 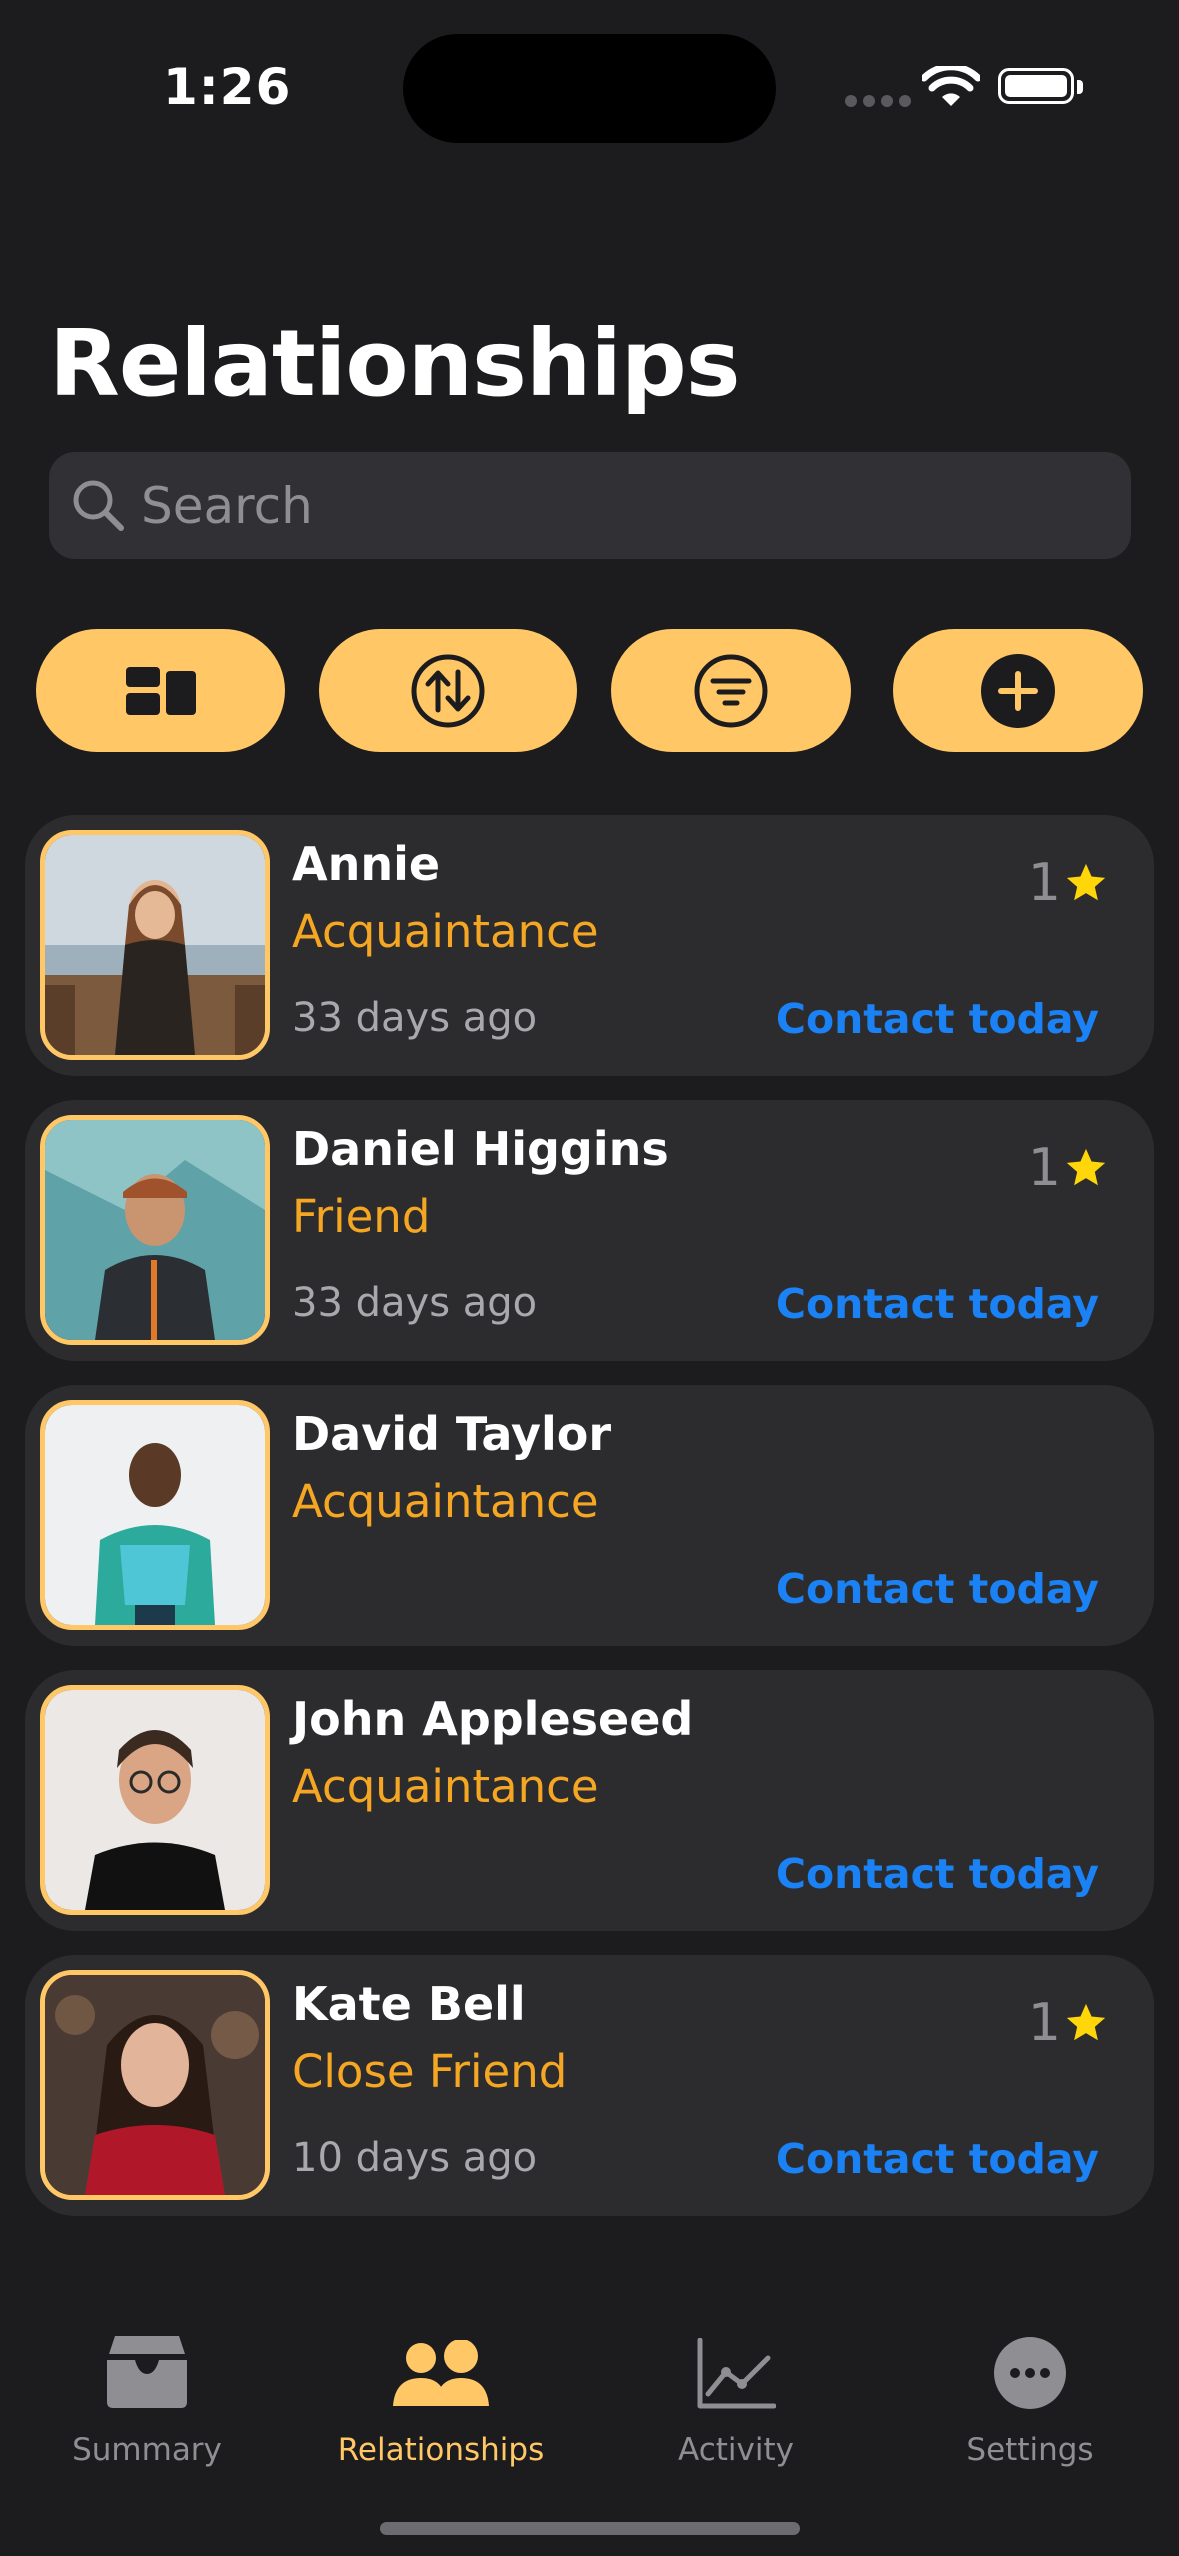 I want to click on contact-card: David Taylor Acquaintance Contact today, so click(x=589, y=1515).